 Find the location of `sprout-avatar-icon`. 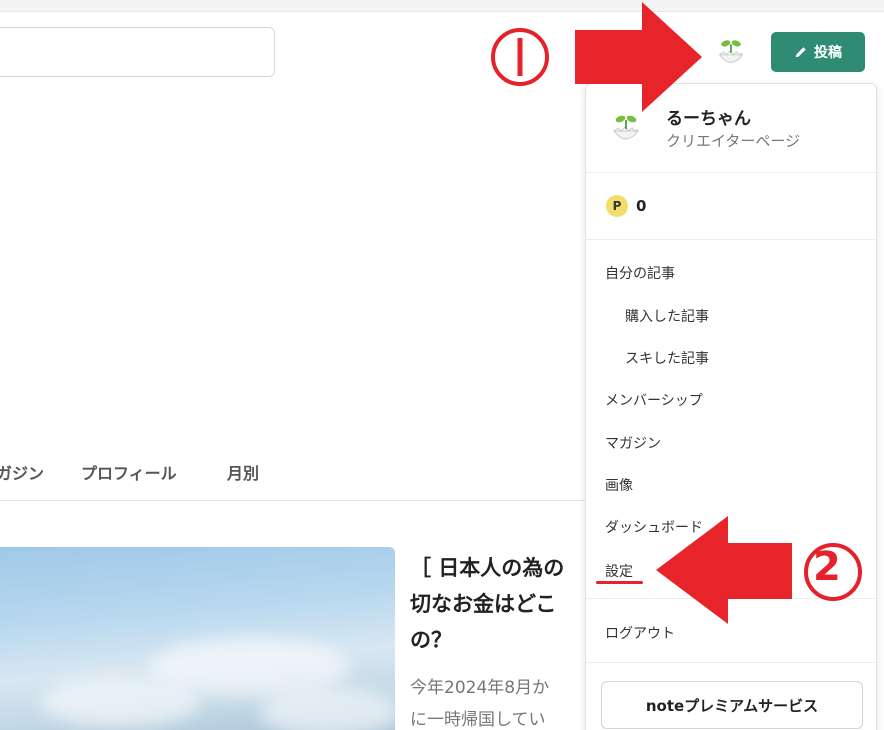

sprout-avatar-icon is located at coordinates (626, 127).